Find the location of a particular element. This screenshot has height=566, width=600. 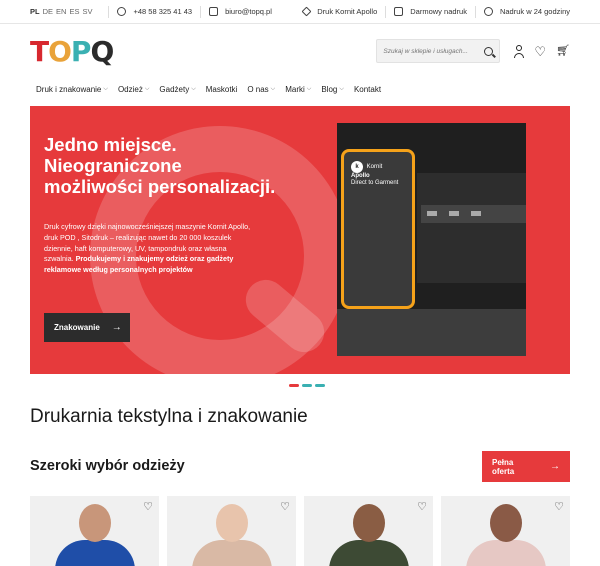

topbar-link-label: Druk Kornit Apollo is located at coordinates (347, 11).